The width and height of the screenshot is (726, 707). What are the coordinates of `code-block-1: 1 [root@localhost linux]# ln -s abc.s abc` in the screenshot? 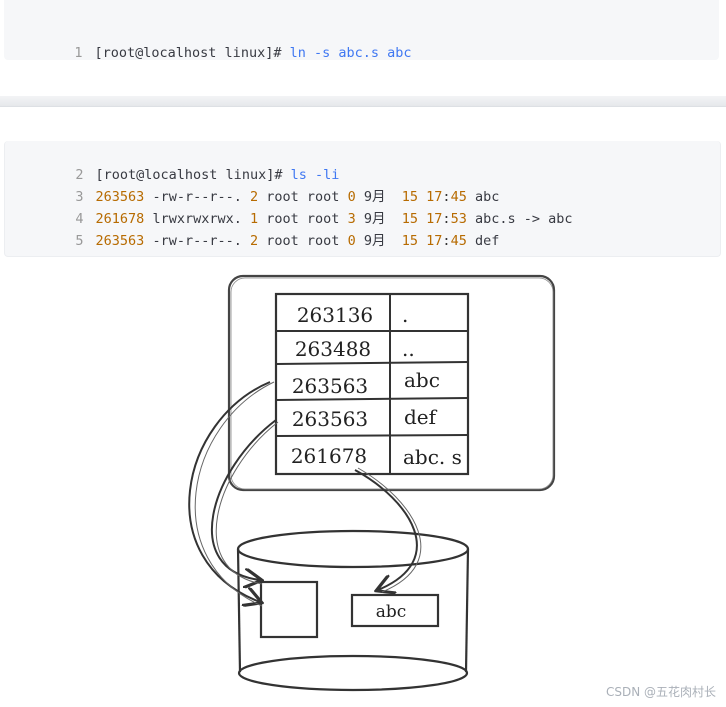 It's located at (361, 30).